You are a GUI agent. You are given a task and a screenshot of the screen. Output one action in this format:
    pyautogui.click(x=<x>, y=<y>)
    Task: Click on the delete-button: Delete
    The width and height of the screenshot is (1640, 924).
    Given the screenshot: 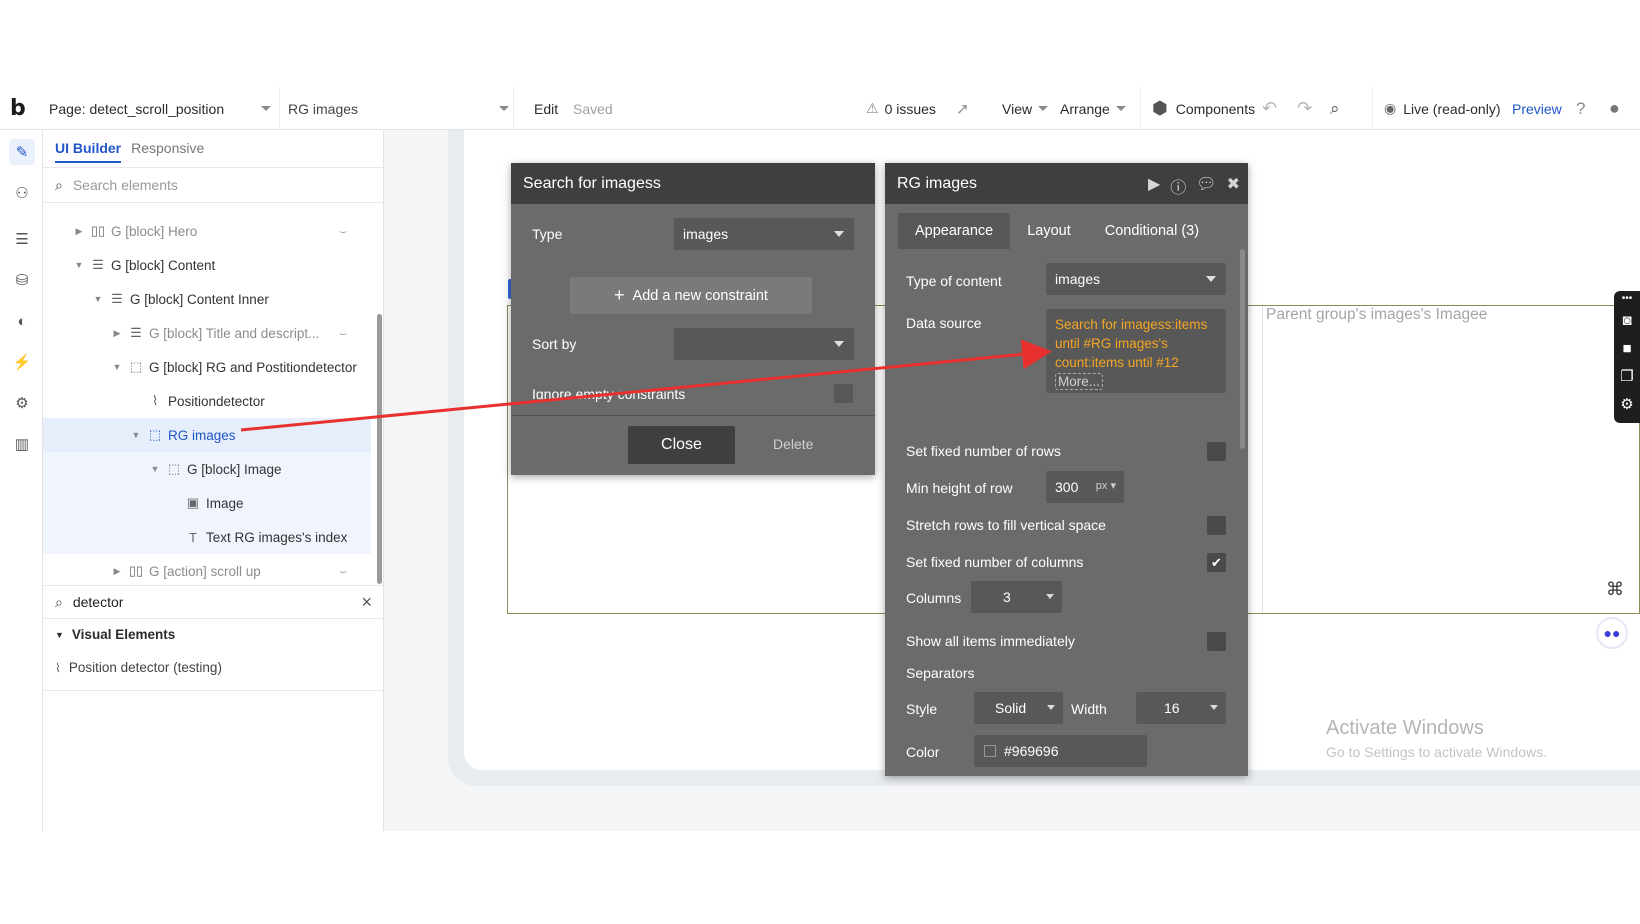 What is the action you would take?
    pyautogui.click(x=793, y=444)
    